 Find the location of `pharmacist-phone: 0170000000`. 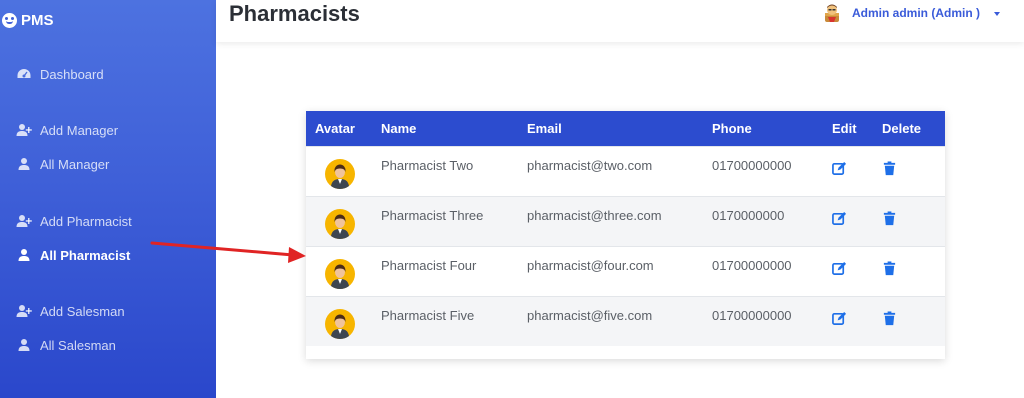

pharmacist-phone: 0170000000 is located at coordinates (748, 215).